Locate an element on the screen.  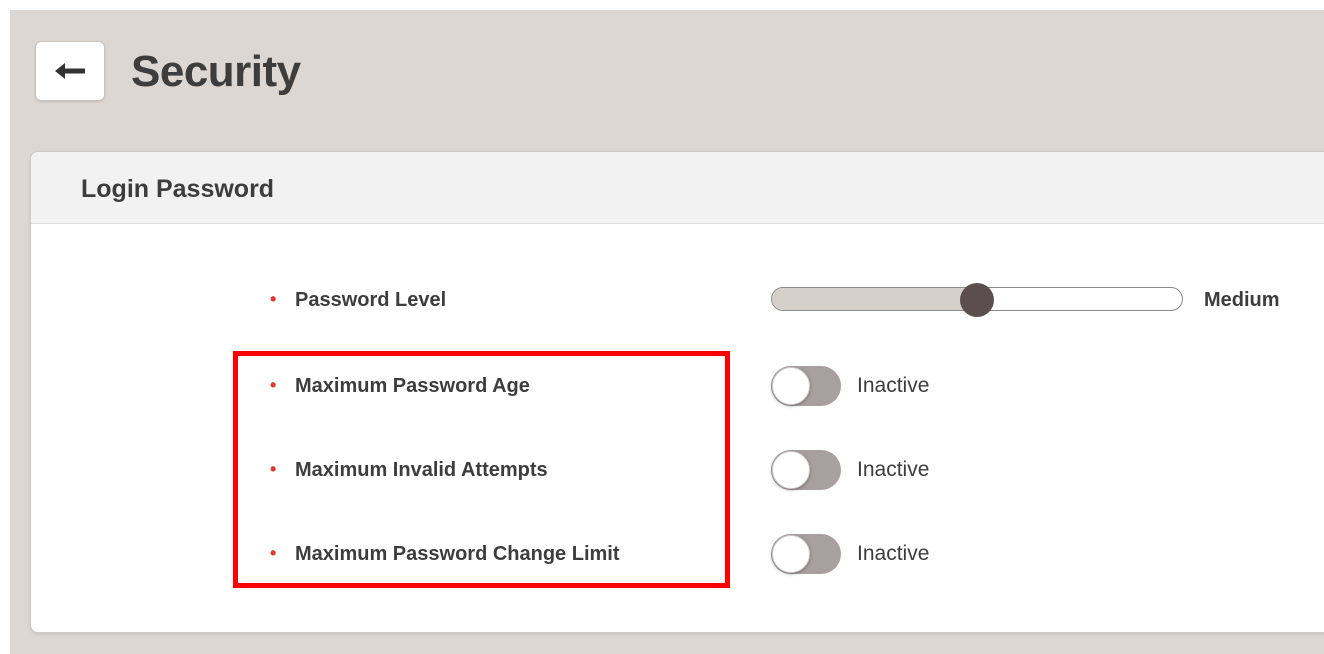
arrow-left-icon is located at coordinates (70, 71).